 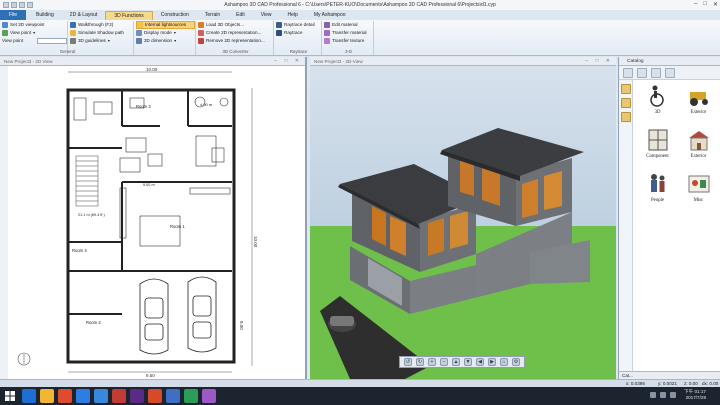 What do you see at coordinates (298, 25) in the screenshot?
I see `raytrace-detail-button: Raytrace detail` at bounding box center [298, 25].